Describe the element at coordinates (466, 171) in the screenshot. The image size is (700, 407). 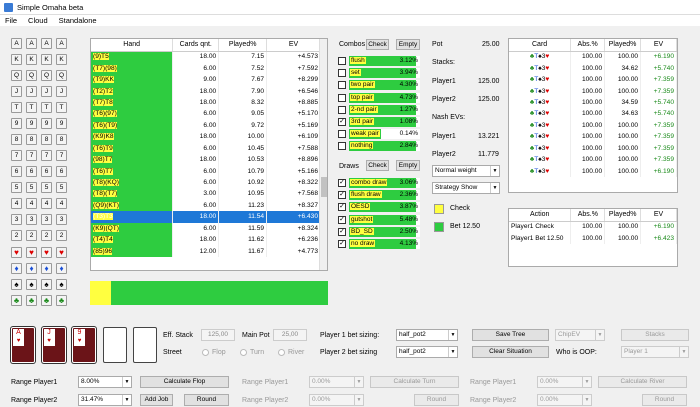
I see `weight-dropdown: Normal weight ▼` at that location.